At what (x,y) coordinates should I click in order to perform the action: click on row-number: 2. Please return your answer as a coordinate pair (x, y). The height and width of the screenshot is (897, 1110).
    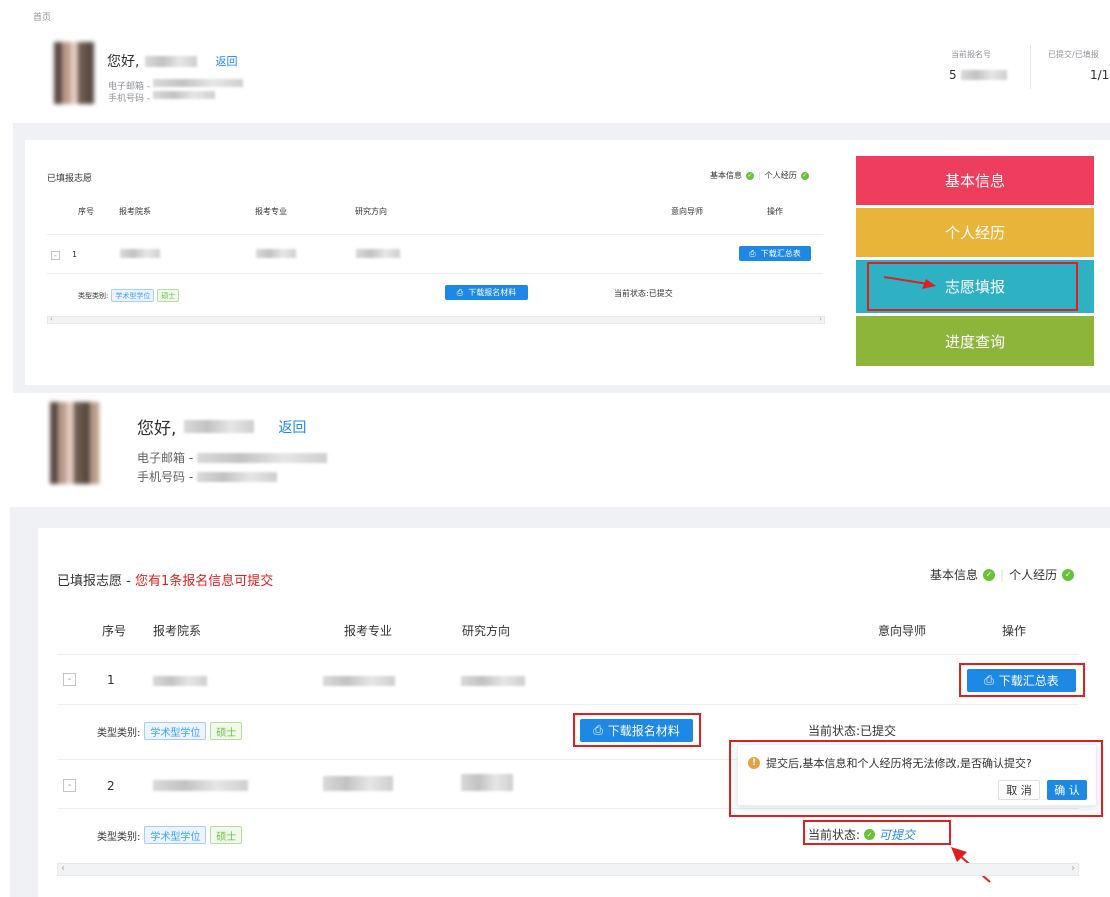
    Looking at the image, I should click on (111, 786).